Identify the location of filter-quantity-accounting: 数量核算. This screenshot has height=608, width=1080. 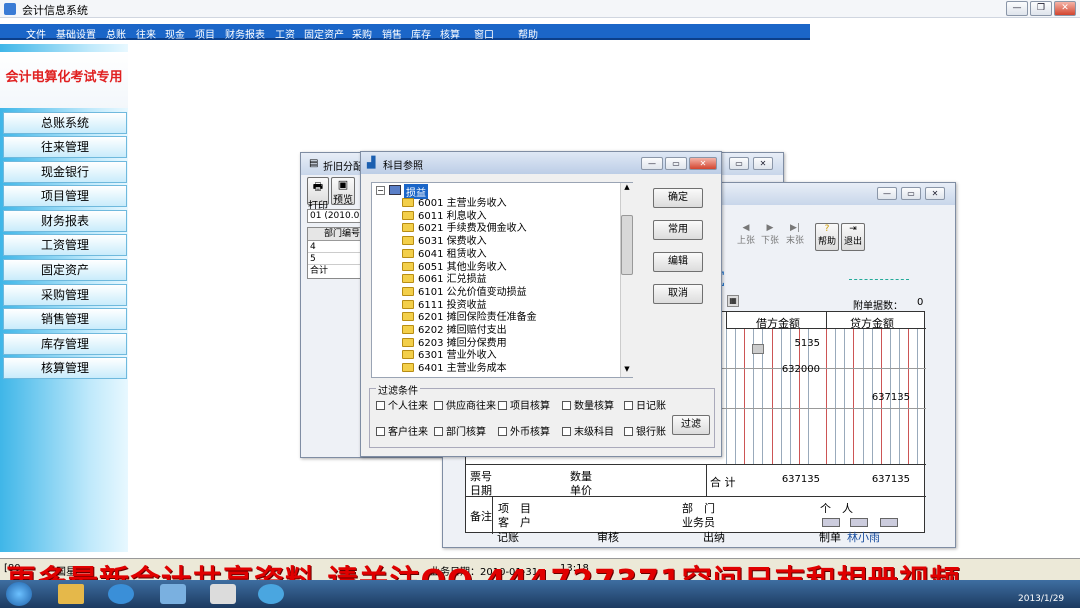
(588, 404).